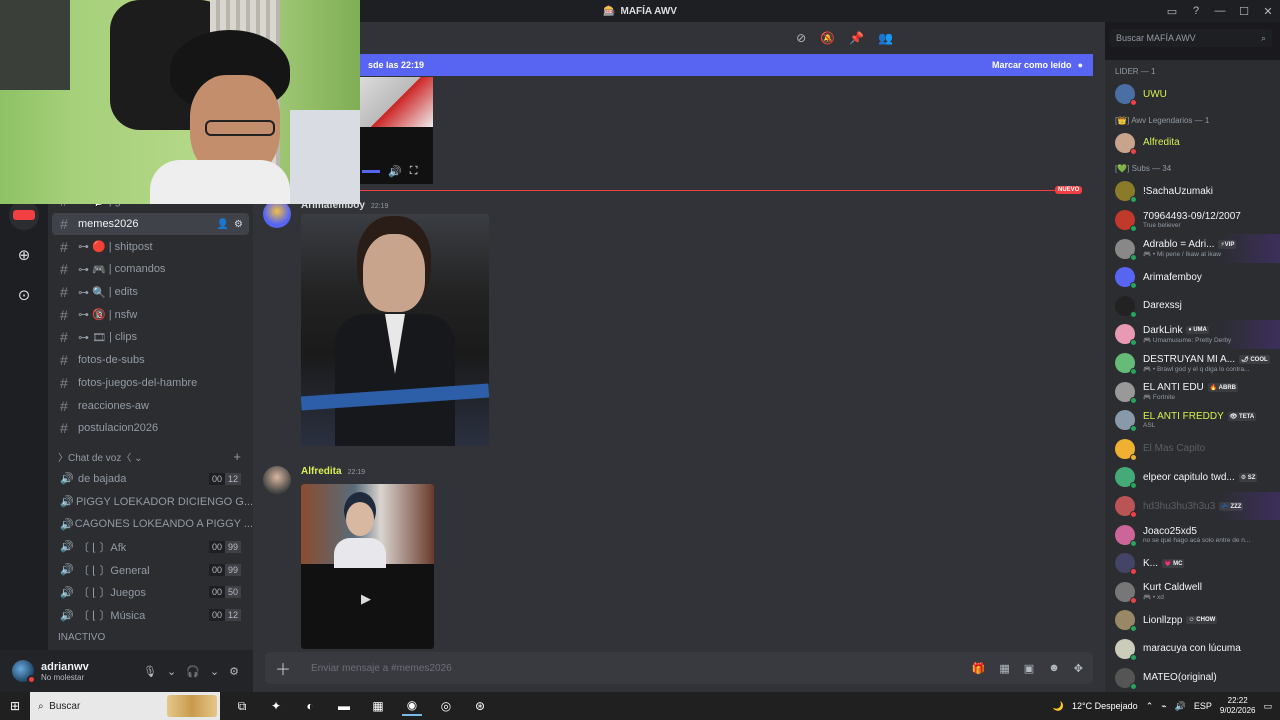 This screenshot has height=720, width=1280. I want to click on member-item: hd3hu3hu3h3u3 💤 ZZZ, so click(1192, 506).